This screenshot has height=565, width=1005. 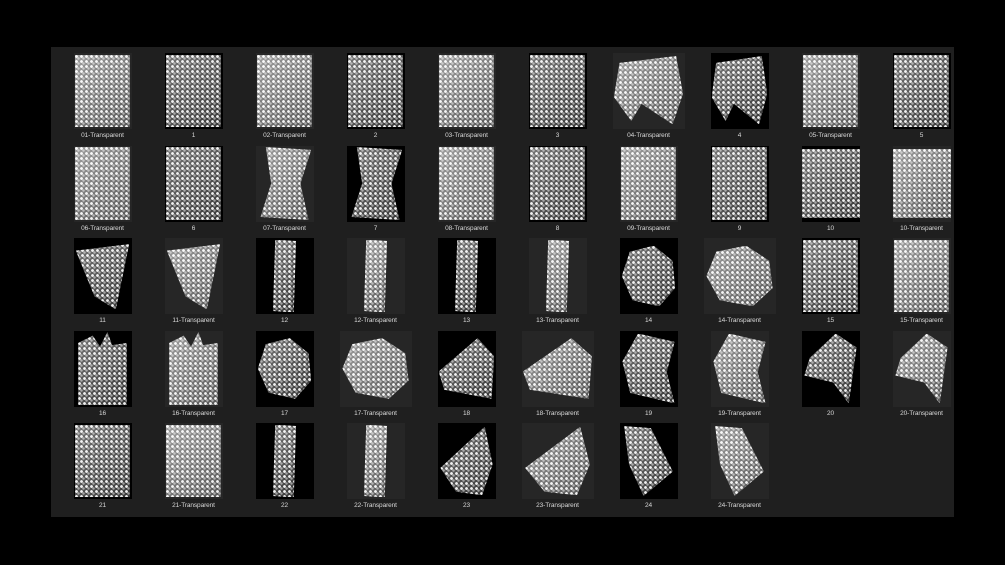 What do you see at coordinates (921, 376) in the screenshot?
I see `file-item: 20-Transparent` at bounding box center [921, 376].